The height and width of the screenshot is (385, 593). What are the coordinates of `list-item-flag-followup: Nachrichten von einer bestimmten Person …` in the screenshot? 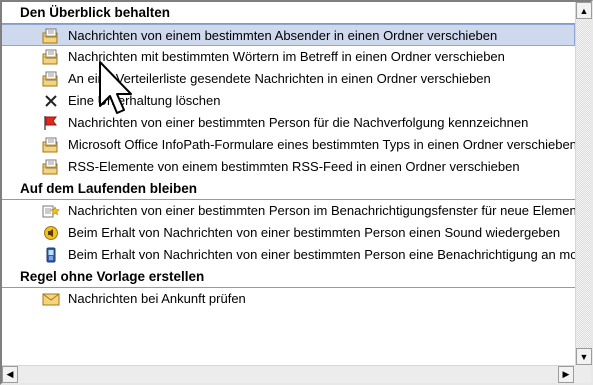 It's located at (288, 123).